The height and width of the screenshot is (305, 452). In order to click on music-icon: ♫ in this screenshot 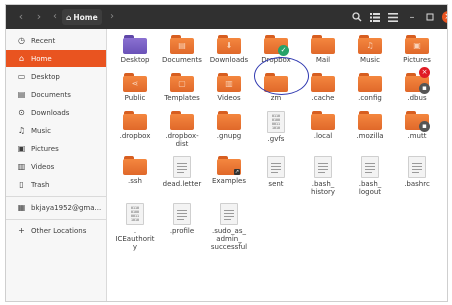, I will do `click(21, 130)`.